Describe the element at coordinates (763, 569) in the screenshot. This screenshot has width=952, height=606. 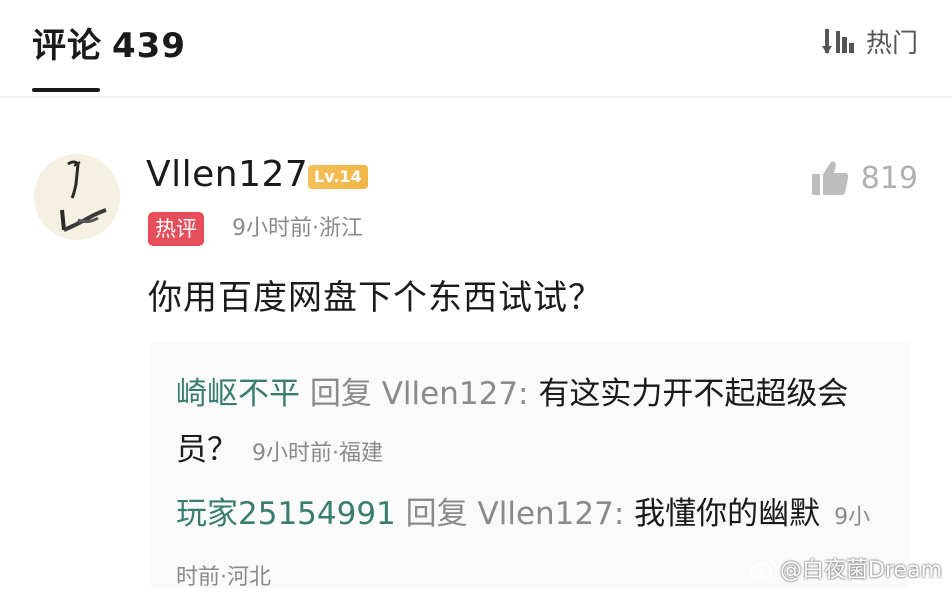
I see `weibo-icon` at that location.